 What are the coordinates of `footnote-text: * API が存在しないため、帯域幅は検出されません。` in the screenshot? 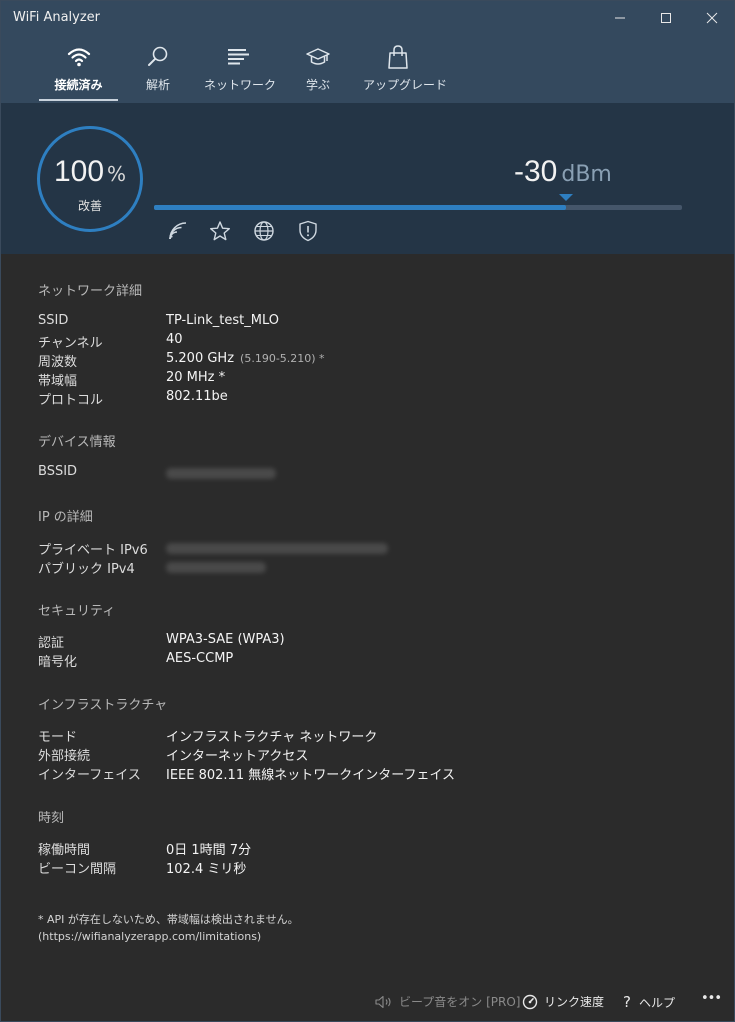 It's located at (168, 919).